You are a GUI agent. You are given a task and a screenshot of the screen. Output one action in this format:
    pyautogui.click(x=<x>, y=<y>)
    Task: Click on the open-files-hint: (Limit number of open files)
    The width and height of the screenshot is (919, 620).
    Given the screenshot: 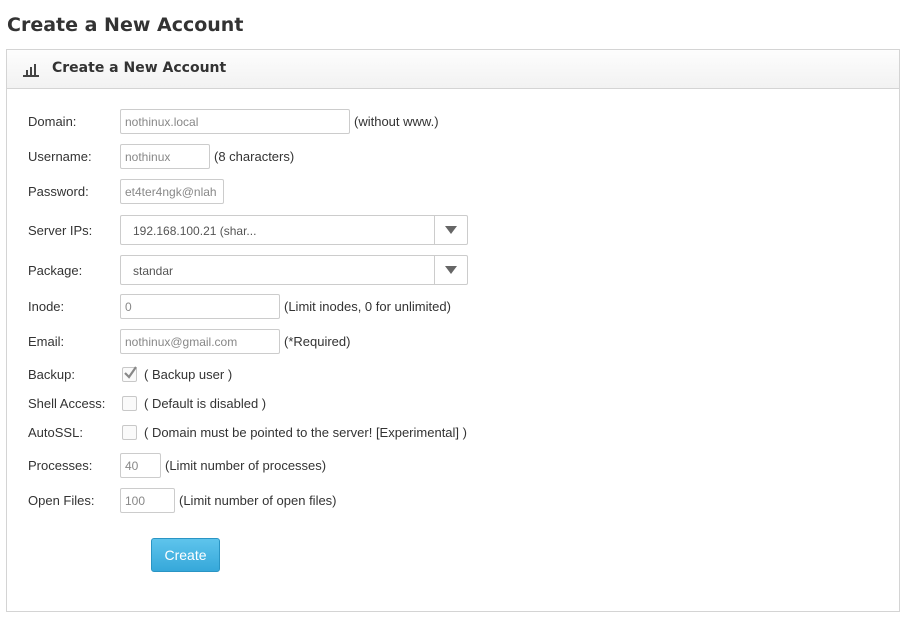 What is the action you would take?
    pyautogui.click(x=258, y=500)
    